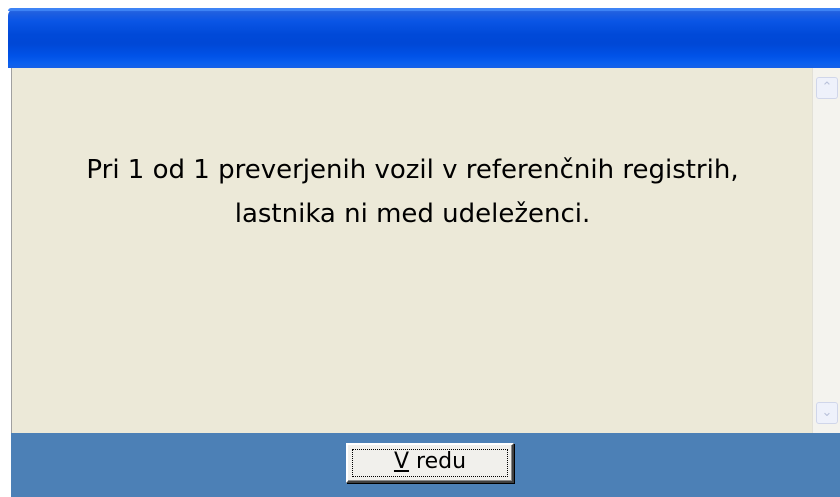 The height and width of the screenshot is (497, 840). What do you see at coordinates (827, 88) in the screenshot?
I see `scroll-up-arrow-icon: ⌃` at bounding box center [827, 88].